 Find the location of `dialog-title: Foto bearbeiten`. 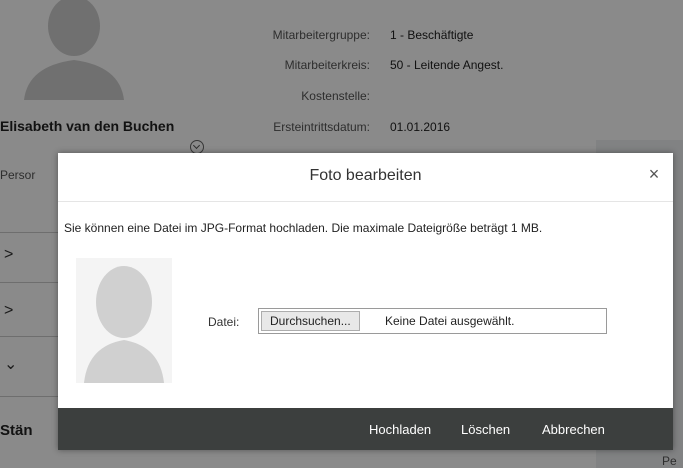

dialog-title: Foto bearbeiten is located at coordinates (365, 175).